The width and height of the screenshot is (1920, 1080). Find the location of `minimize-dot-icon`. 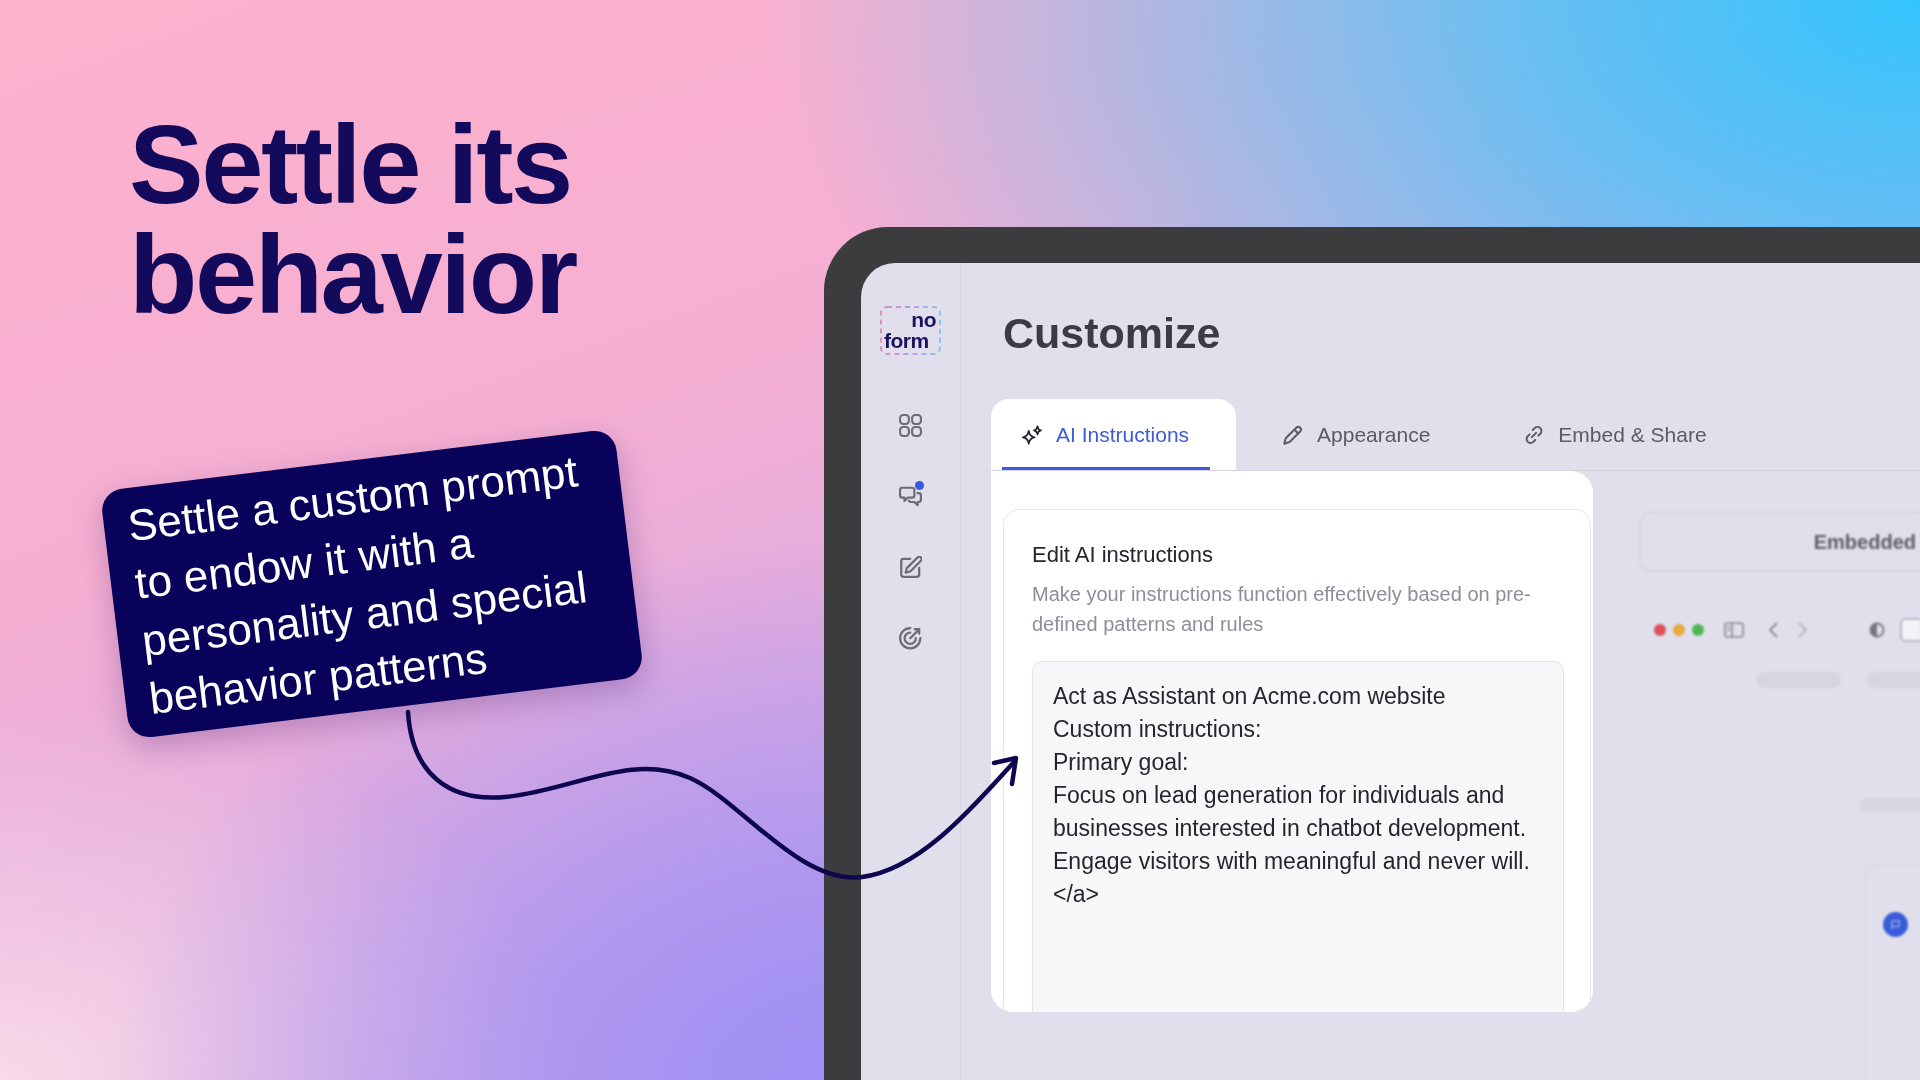

minimize-dot-icon is located at coordinates (1679, 630).